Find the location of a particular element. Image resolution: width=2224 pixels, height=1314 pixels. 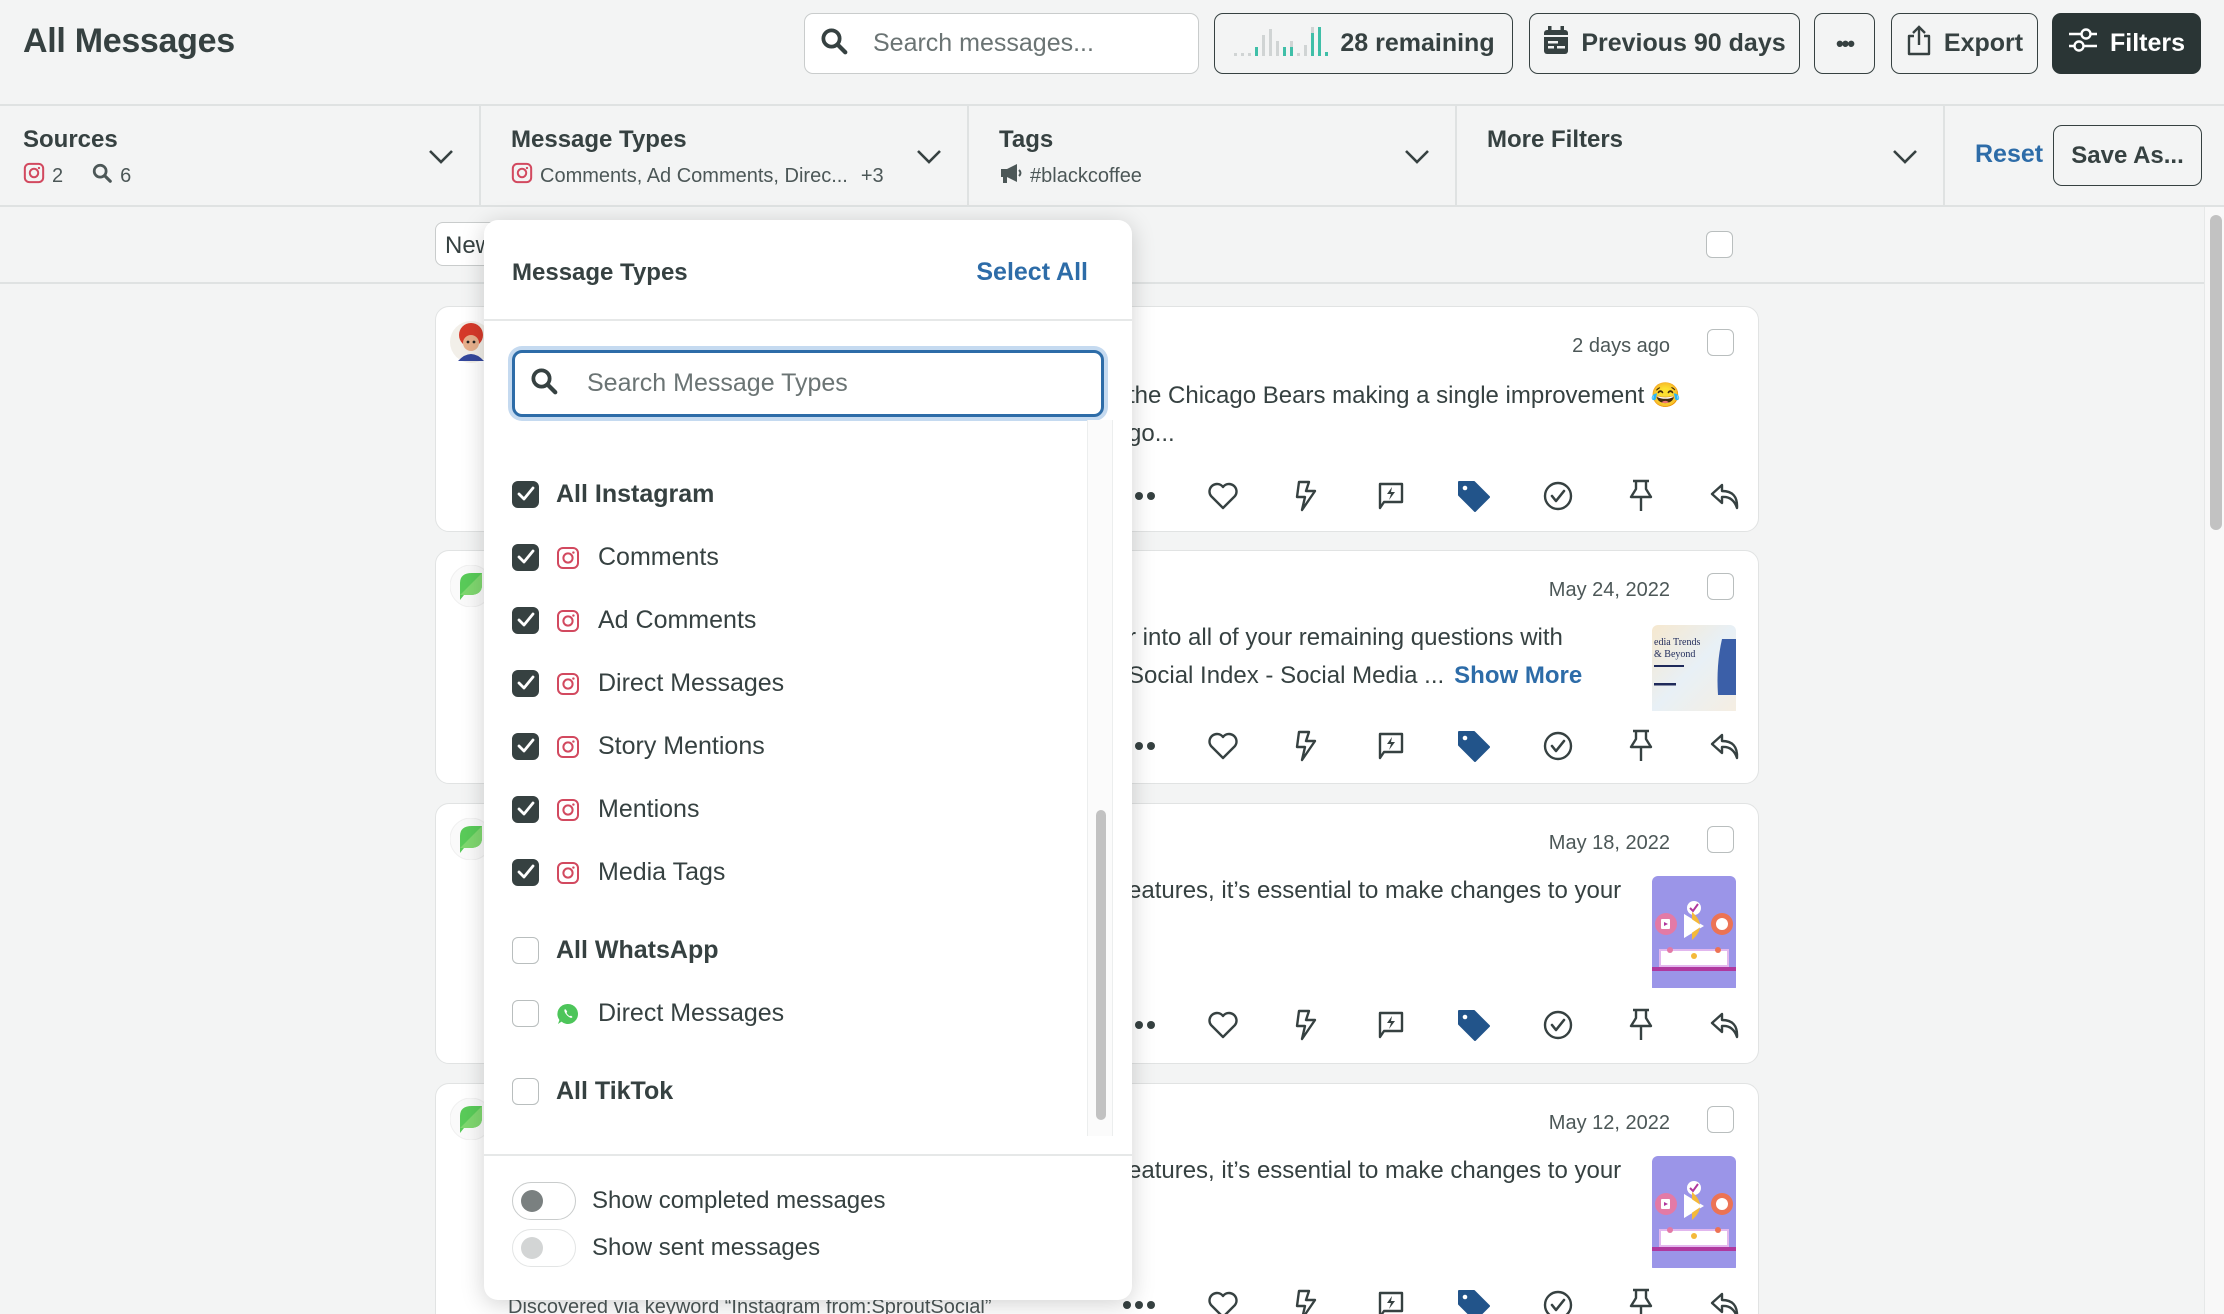

page-scrollbar-thumb is located at coordinates (2216, 372).